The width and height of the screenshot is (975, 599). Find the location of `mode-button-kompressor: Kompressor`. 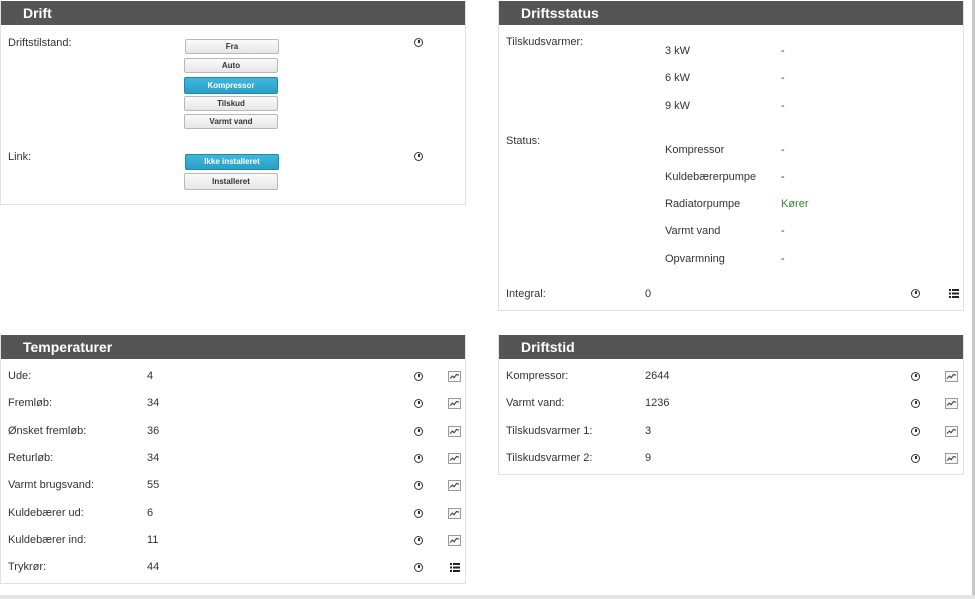

mode-button-kompressor: Kompressor is located at coordinates (231, 85).